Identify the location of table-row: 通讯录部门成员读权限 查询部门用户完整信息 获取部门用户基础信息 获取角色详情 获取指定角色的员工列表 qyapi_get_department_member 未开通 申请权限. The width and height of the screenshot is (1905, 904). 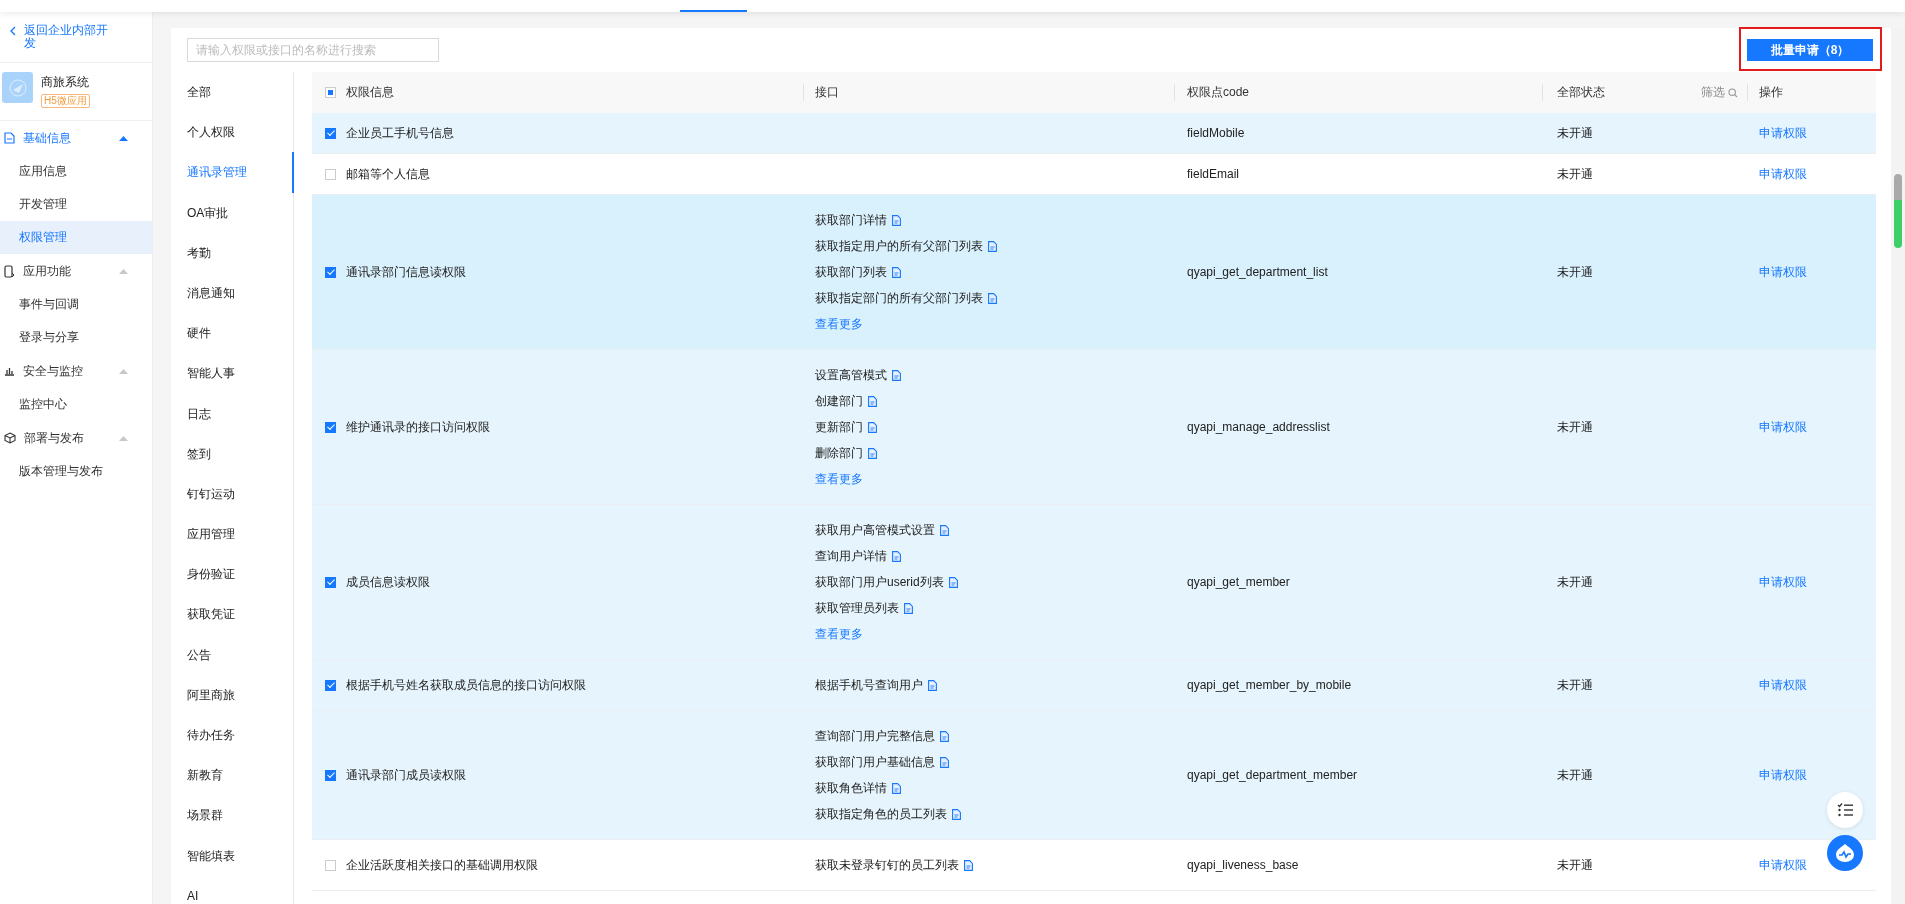
(1094, 775).